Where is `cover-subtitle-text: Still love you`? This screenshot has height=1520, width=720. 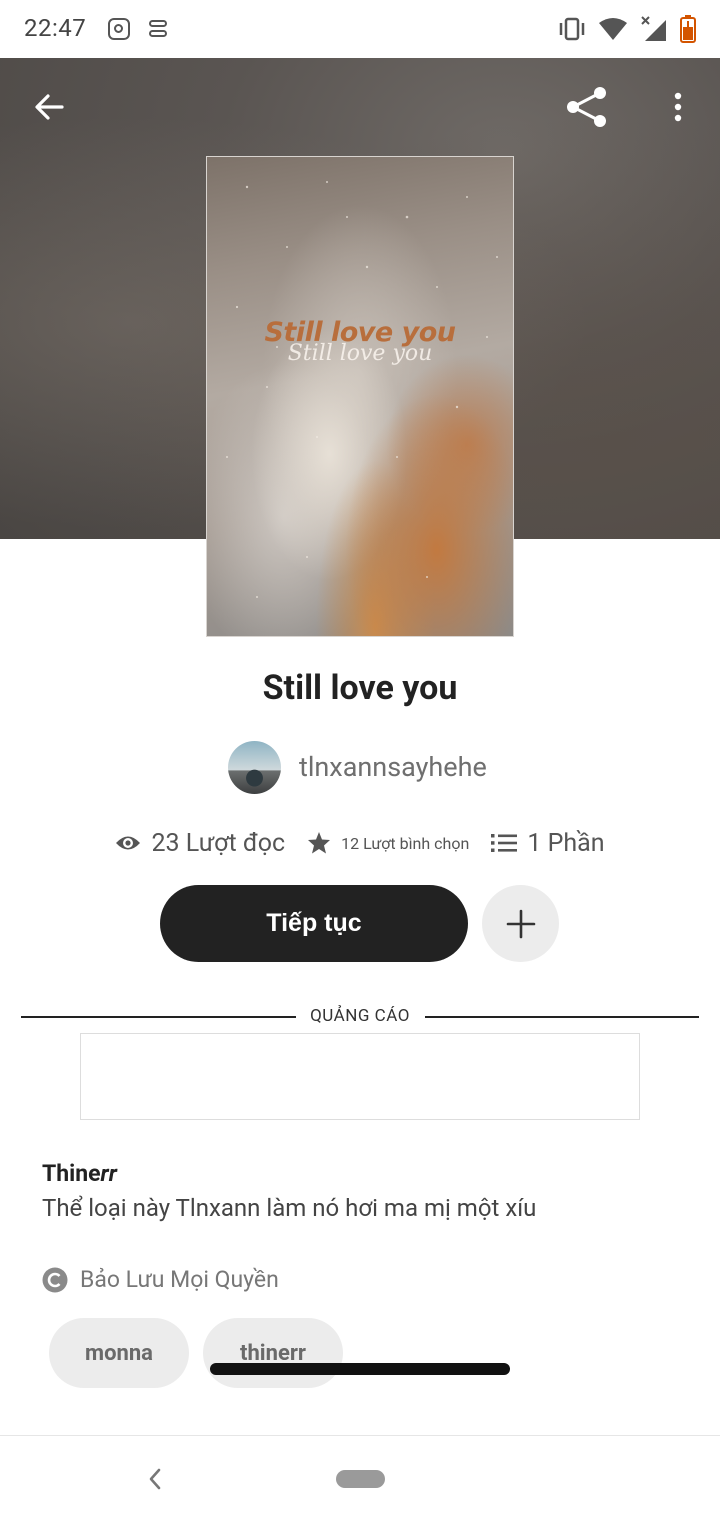
cover-subtitle-text: Still love you is located at coordinates (360, 353).